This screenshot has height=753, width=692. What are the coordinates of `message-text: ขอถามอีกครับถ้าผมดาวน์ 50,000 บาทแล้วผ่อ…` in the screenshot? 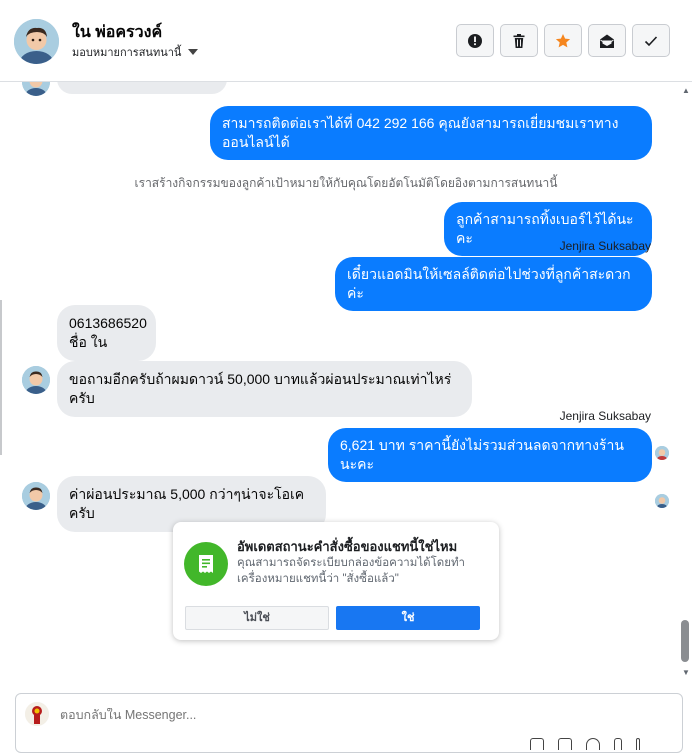 It's located at (260, 388).